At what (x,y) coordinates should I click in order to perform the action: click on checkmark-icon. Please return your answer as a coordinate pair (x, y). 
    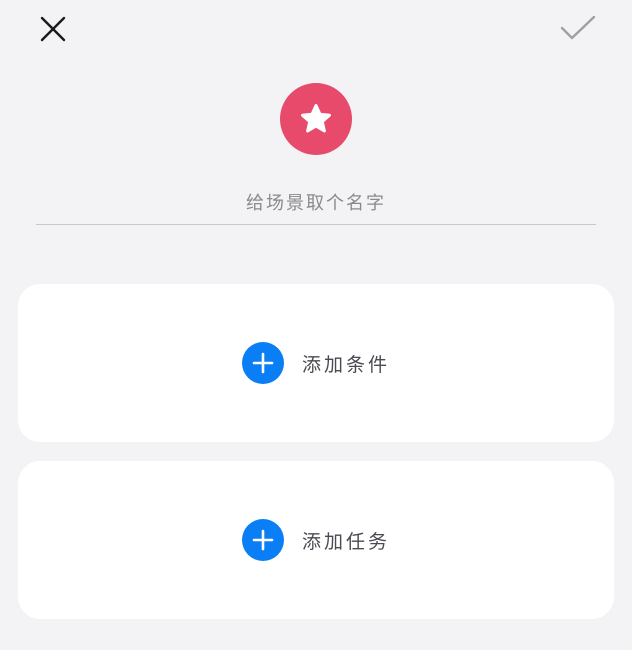
    Looking at the image, I should click on (578, 27).